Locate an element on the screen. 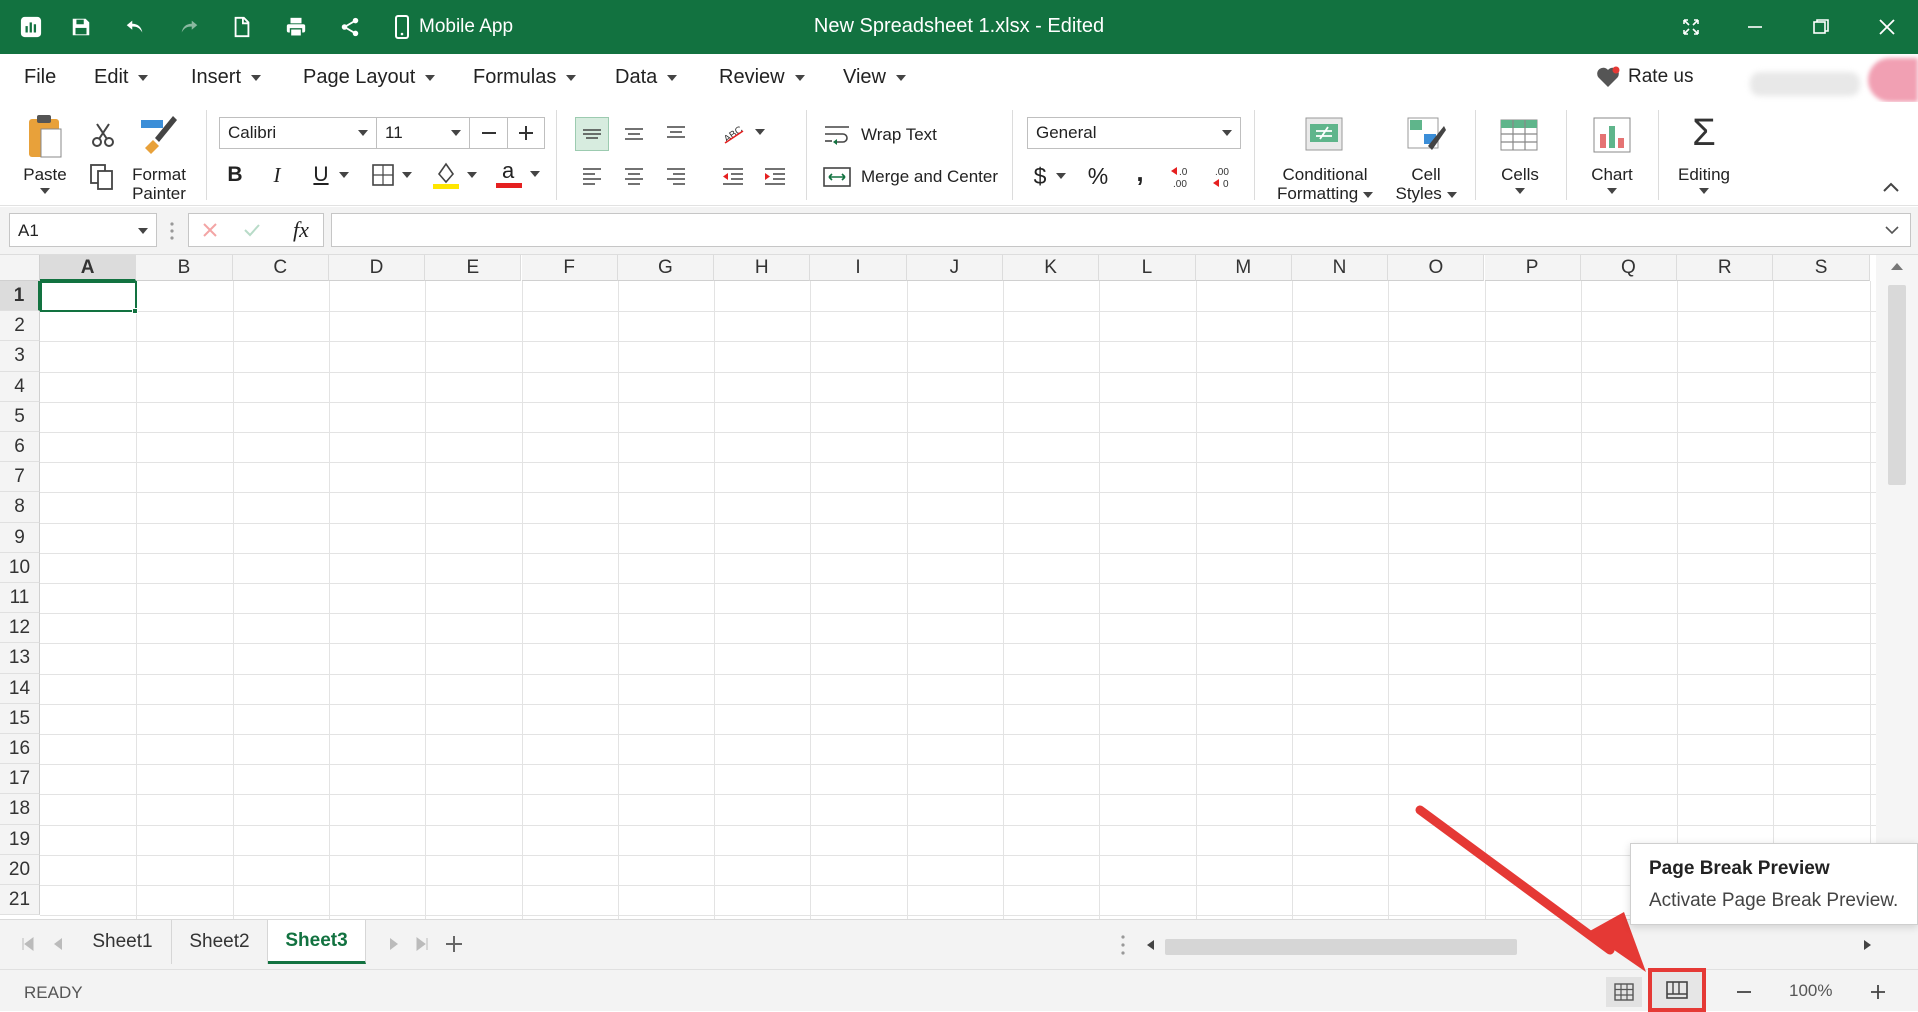 The width and height of the screenshot is (1918, 1012). cancel-formula-button is located at coordinates (210, 230).